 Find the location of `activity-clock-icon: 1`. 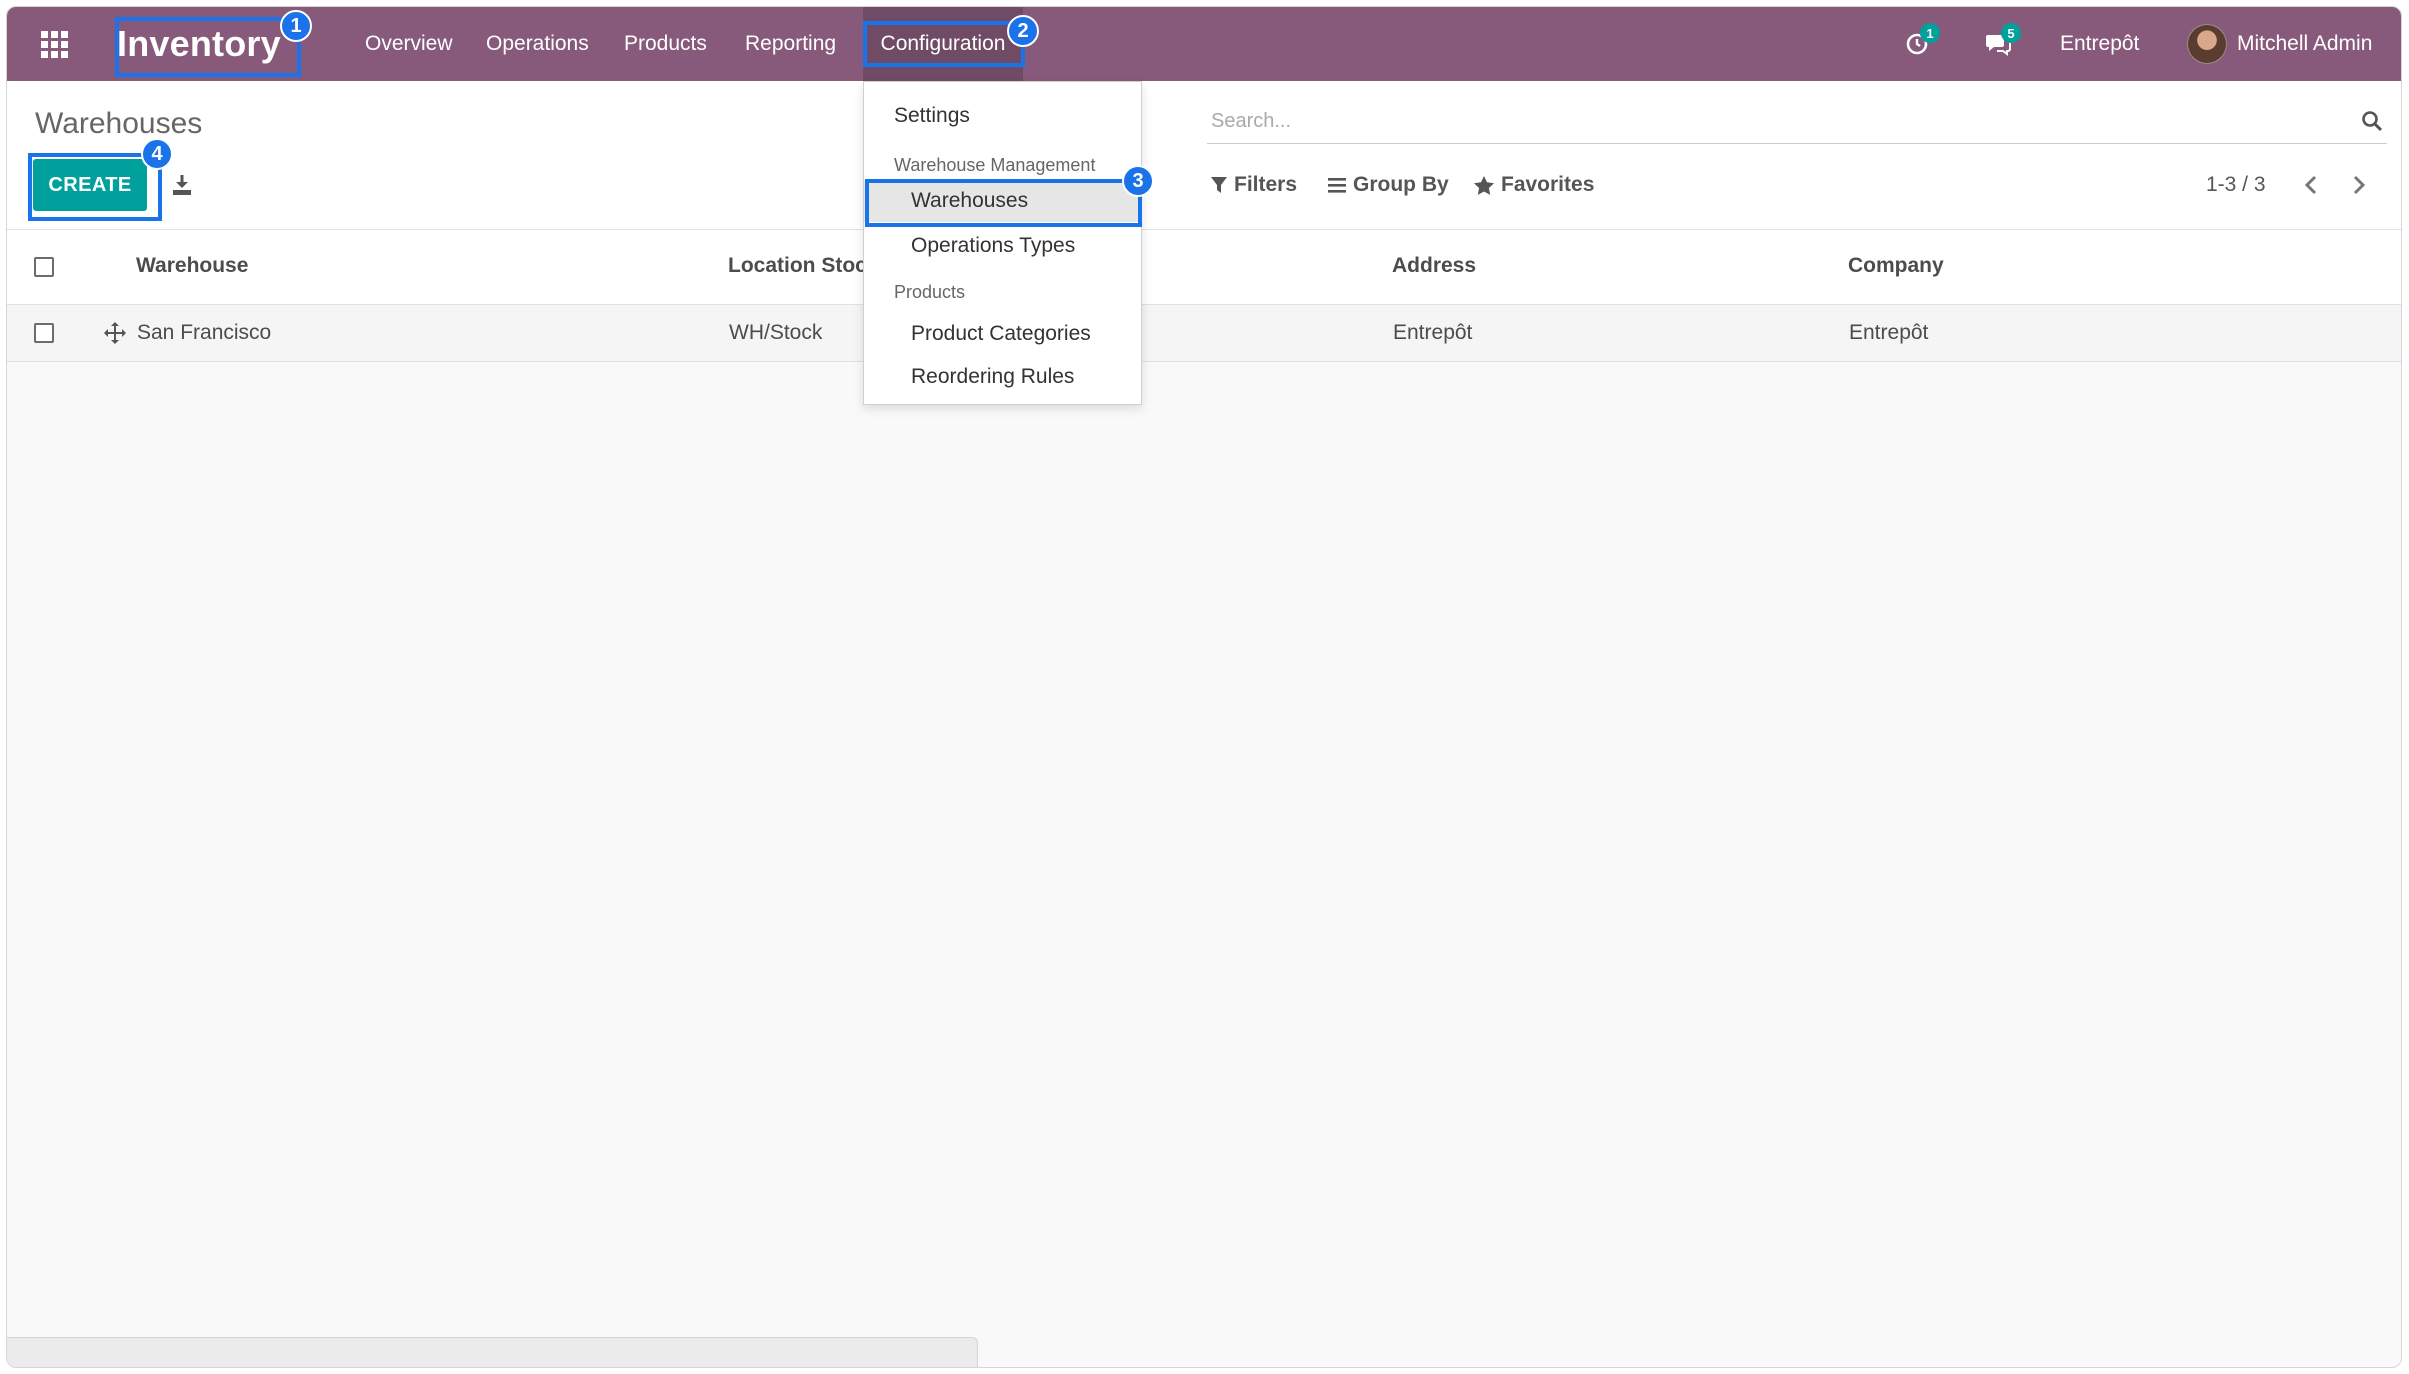

activity-clock-icon: 1 is located at coordinates (1922, 40).